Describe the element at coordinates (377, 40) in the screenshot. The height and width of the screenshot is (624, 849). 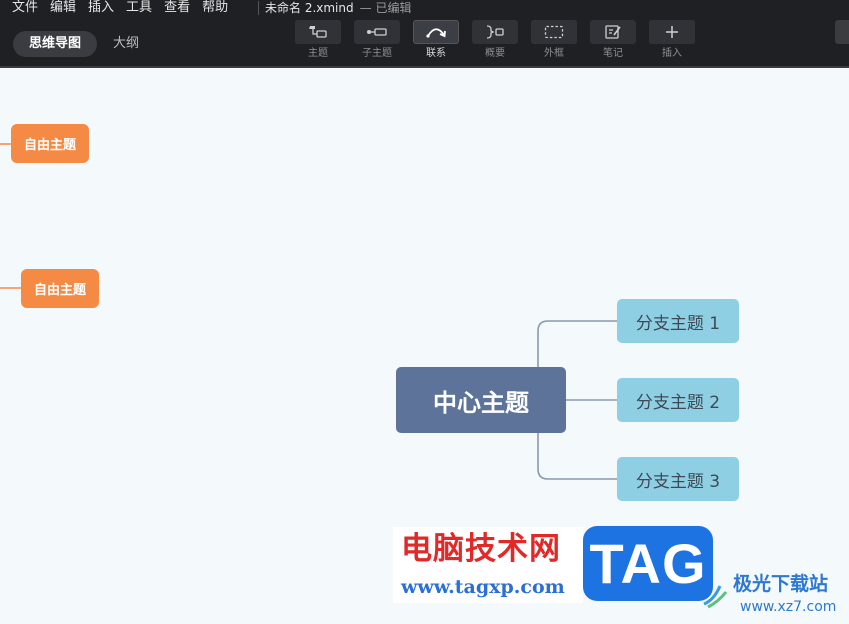
I see `subtopic-button: 子主题` at that location.